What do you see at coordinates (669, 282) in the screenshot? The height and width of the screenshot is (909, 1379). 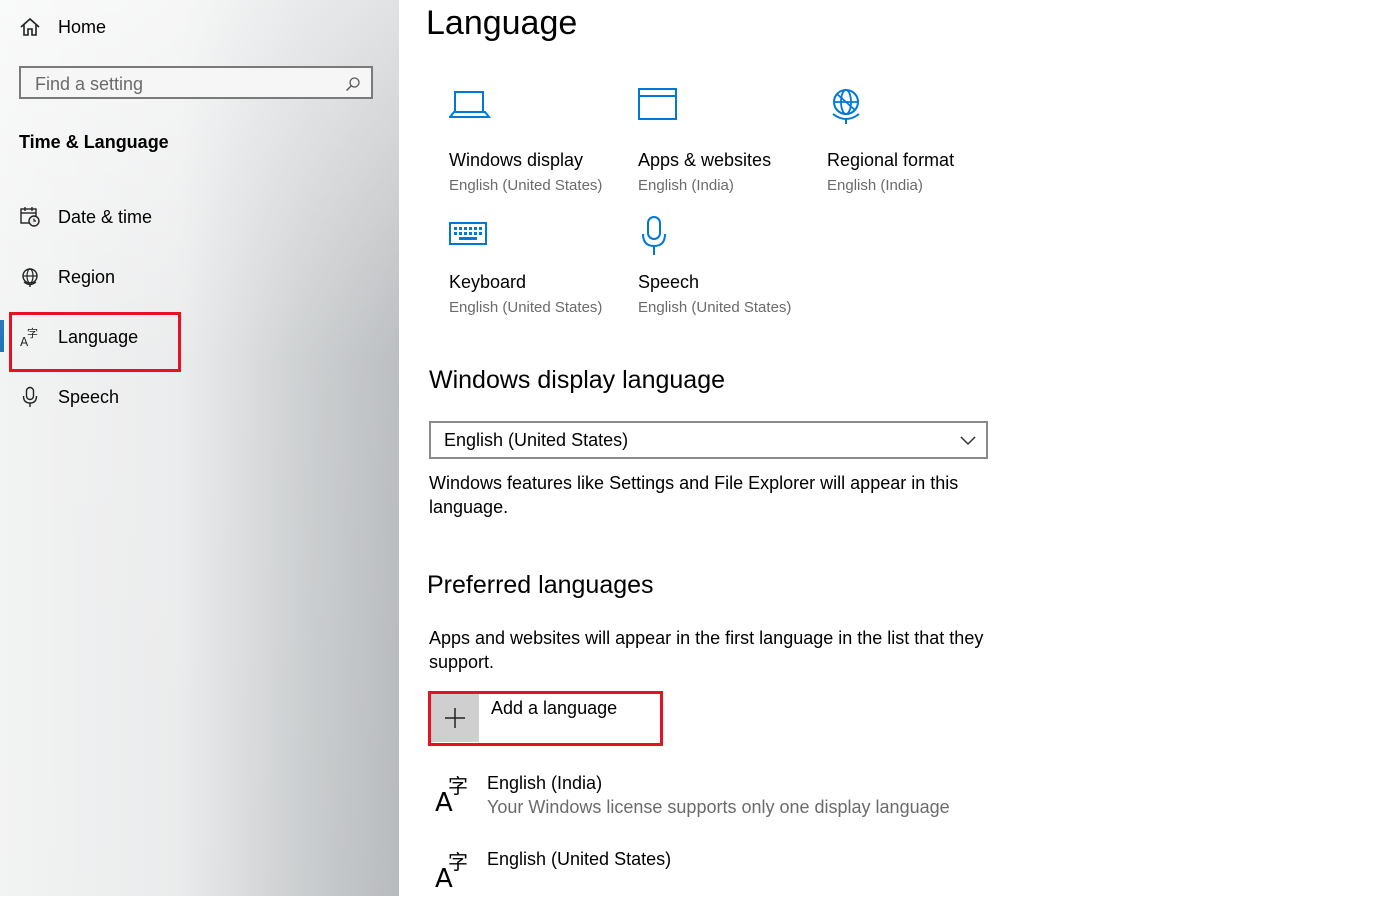 I see `tile-name: Speech` at bounding box center [669, 282].